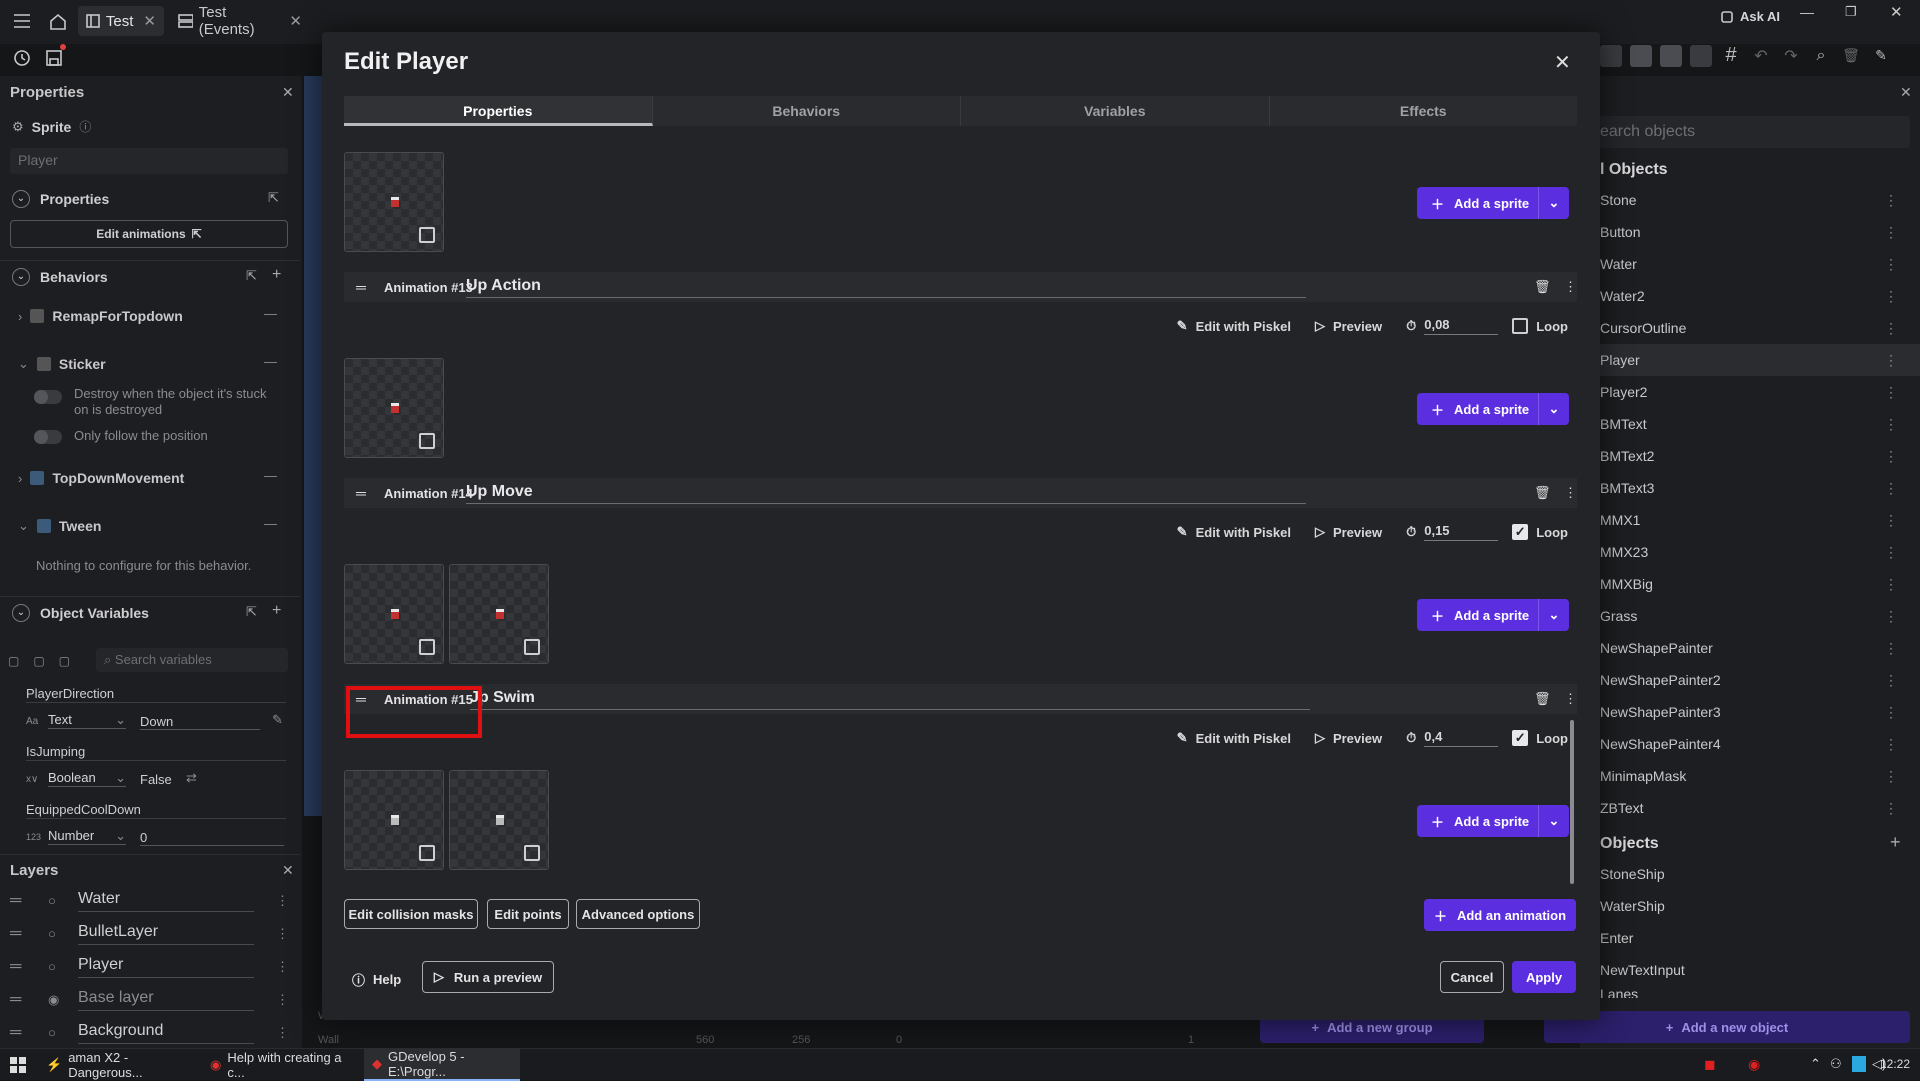 This screenshot has width=1920, height=1081. Describe the element at coordinates (1750, 776) in the screenshot. I see `object-list-item: MinimapMask ⋮` at that location.